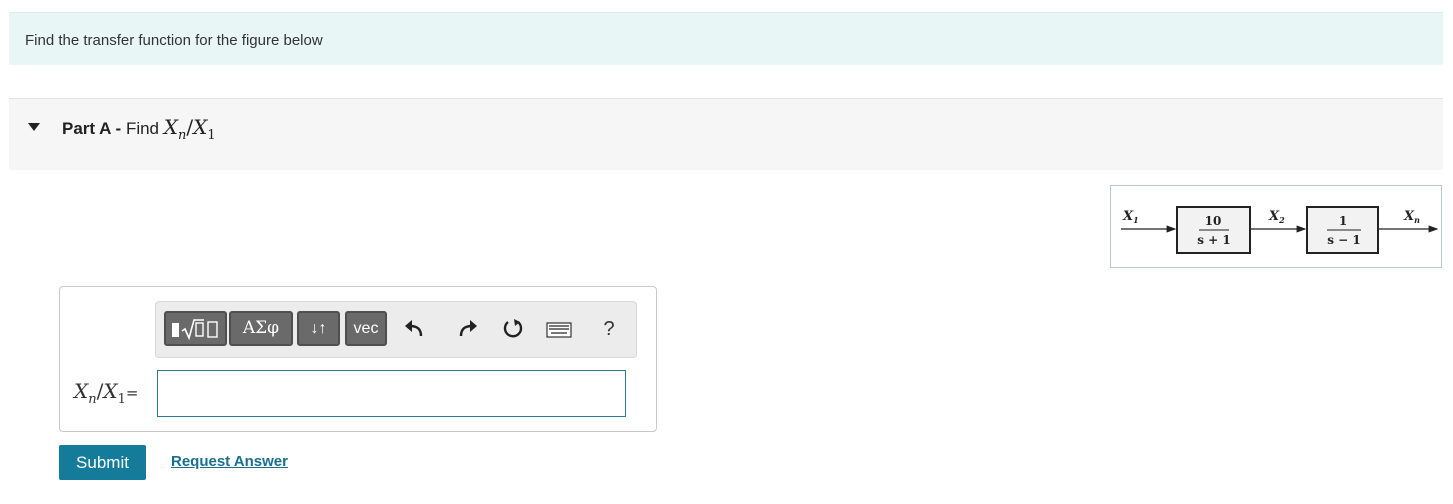  What do you see at coordinates (261, 328) in the screenshot?
I see `greek-symbols-button: ΑΣφ` at bounding box center [261, 328].